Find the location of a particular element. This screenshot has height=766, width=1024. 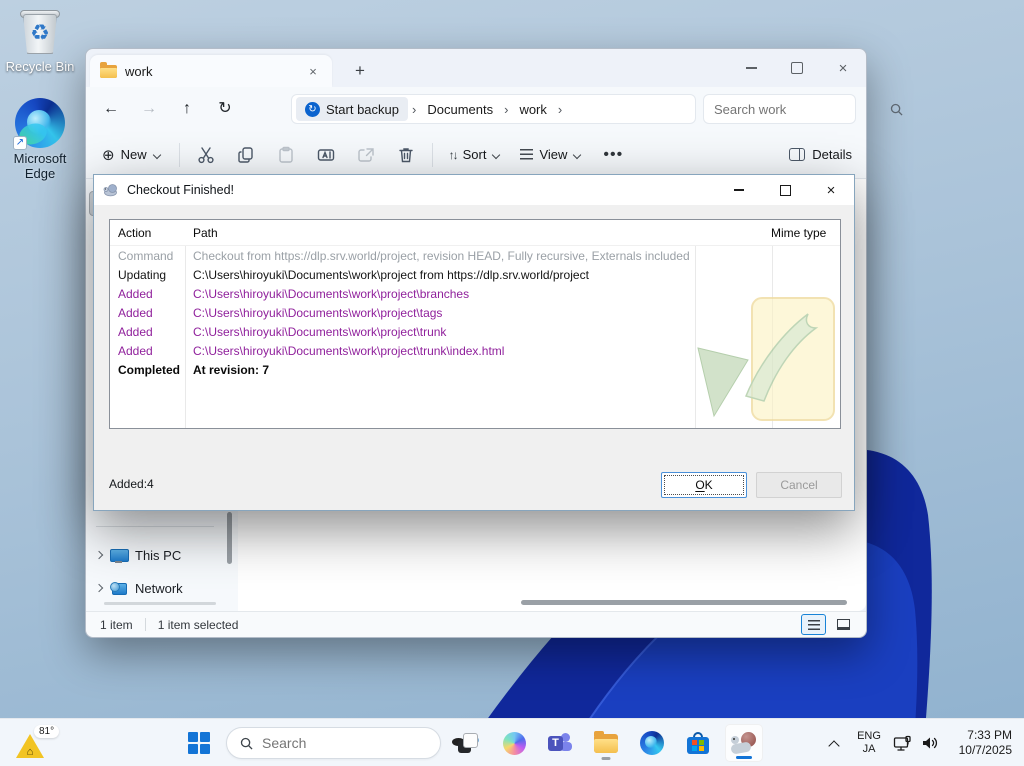

clock-date: 10/7/2025 is located at coordinates (985, 750).